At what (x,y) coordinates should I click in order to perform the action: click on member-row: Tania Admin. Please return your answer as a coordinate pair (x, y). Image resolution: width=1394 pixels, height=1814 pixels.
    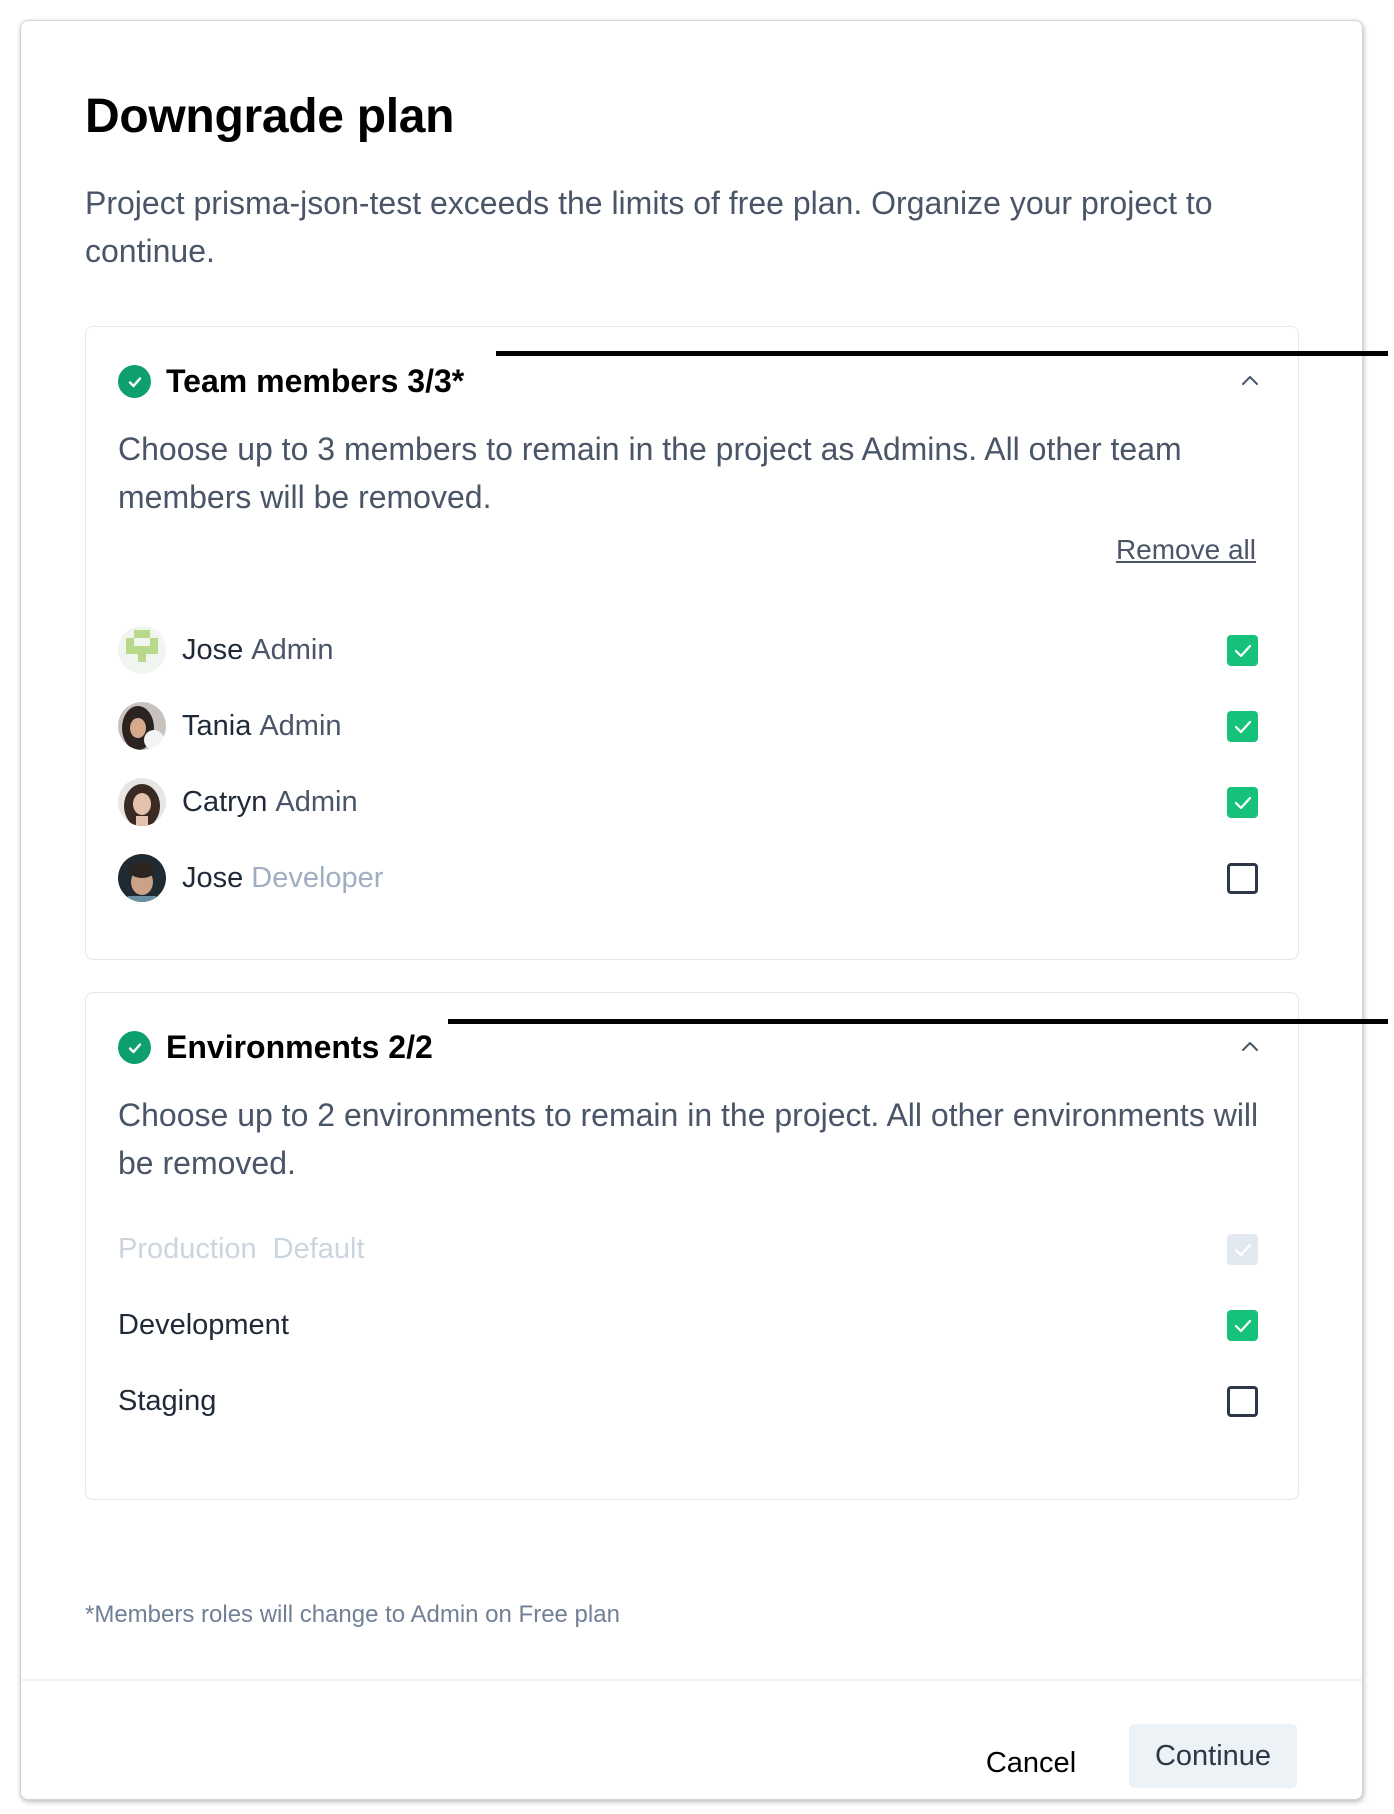
    Looking at the image, I should click on (688, 726).